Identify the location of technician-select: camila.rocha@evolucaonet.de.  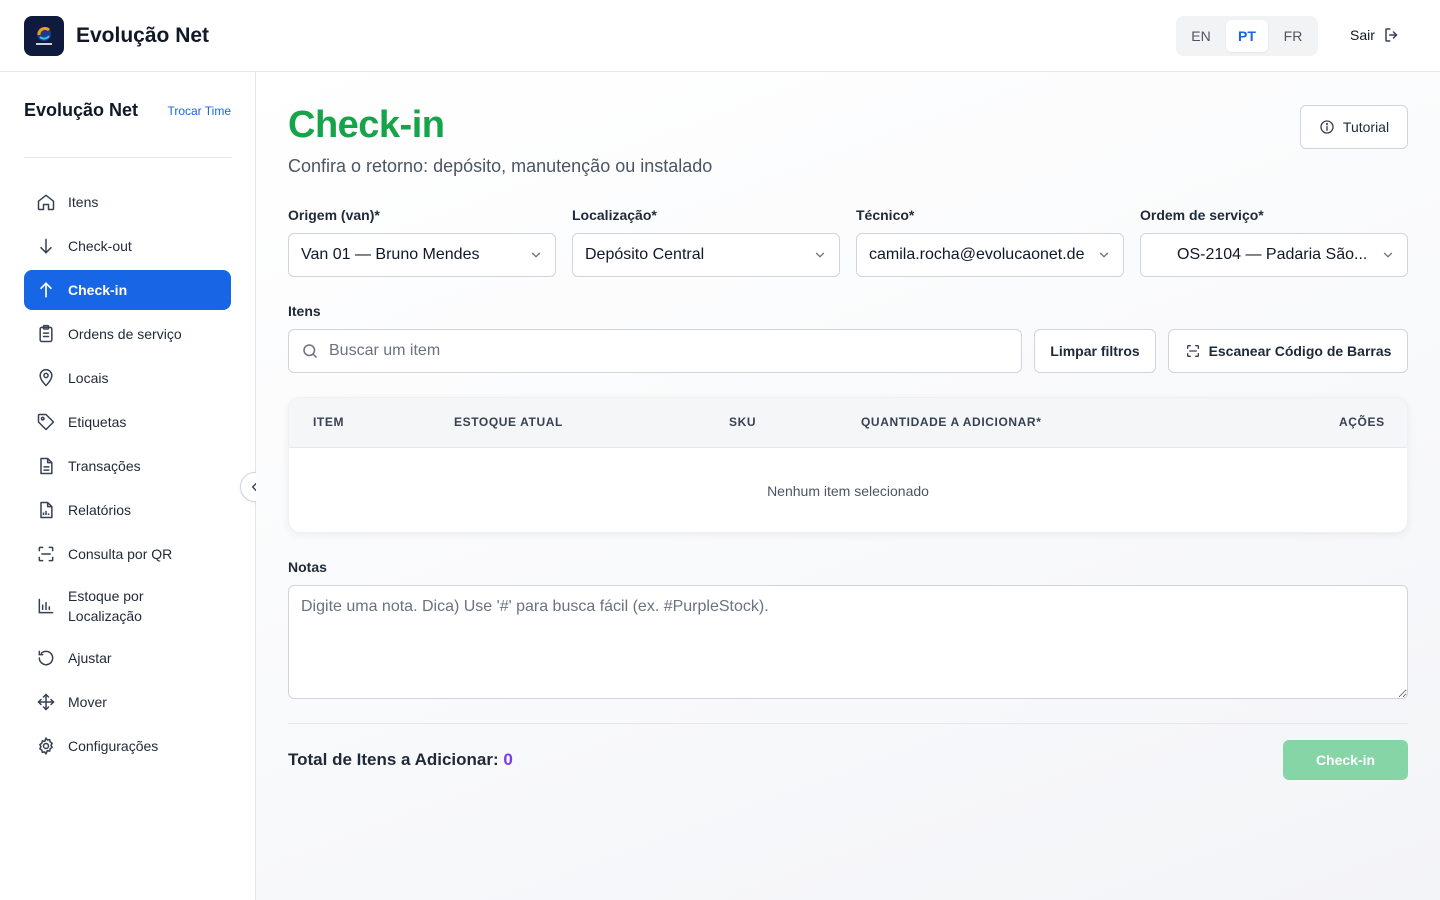
(990, 255).